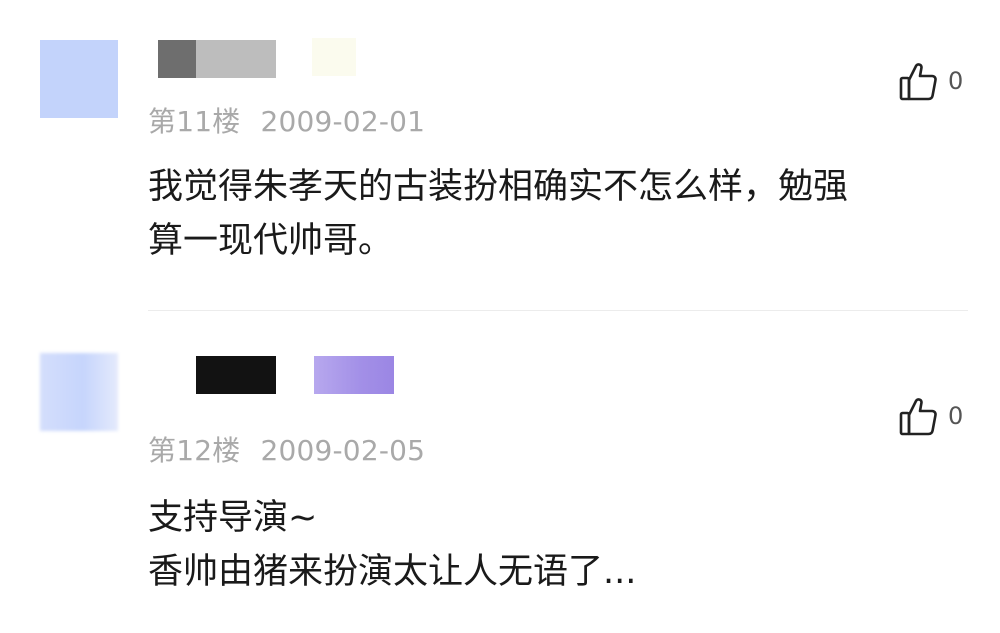 This screenshot has width=1000, height=633. What do you see at coordinates (343, 121) in the screenshot?
I see `comment-date: 2009-02-01` at bounding box center [343, 121].